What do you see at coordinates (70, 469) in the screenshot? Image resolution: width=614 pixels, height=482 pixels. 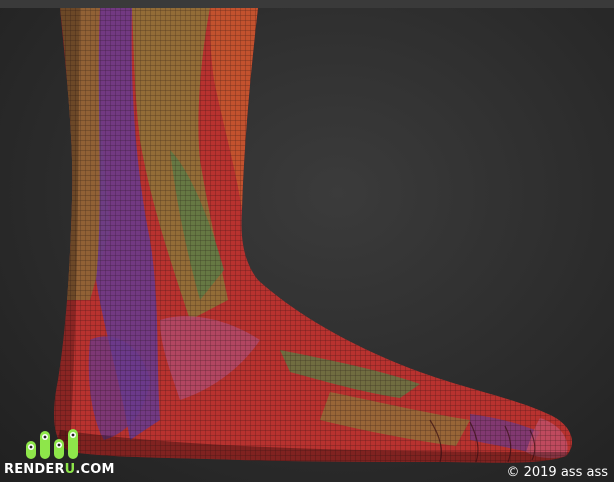 I see `logo-text-accent: U` at bounding box center [70, 469].